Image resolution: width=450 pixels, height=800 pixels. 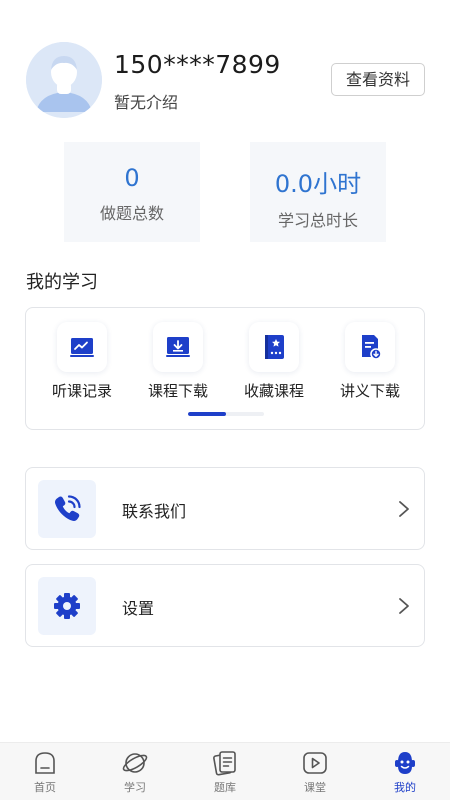 What do you see at coordinates (405, 763) in the screenshot?
I see `mine-face-icon` at bounding box center [405, 763].